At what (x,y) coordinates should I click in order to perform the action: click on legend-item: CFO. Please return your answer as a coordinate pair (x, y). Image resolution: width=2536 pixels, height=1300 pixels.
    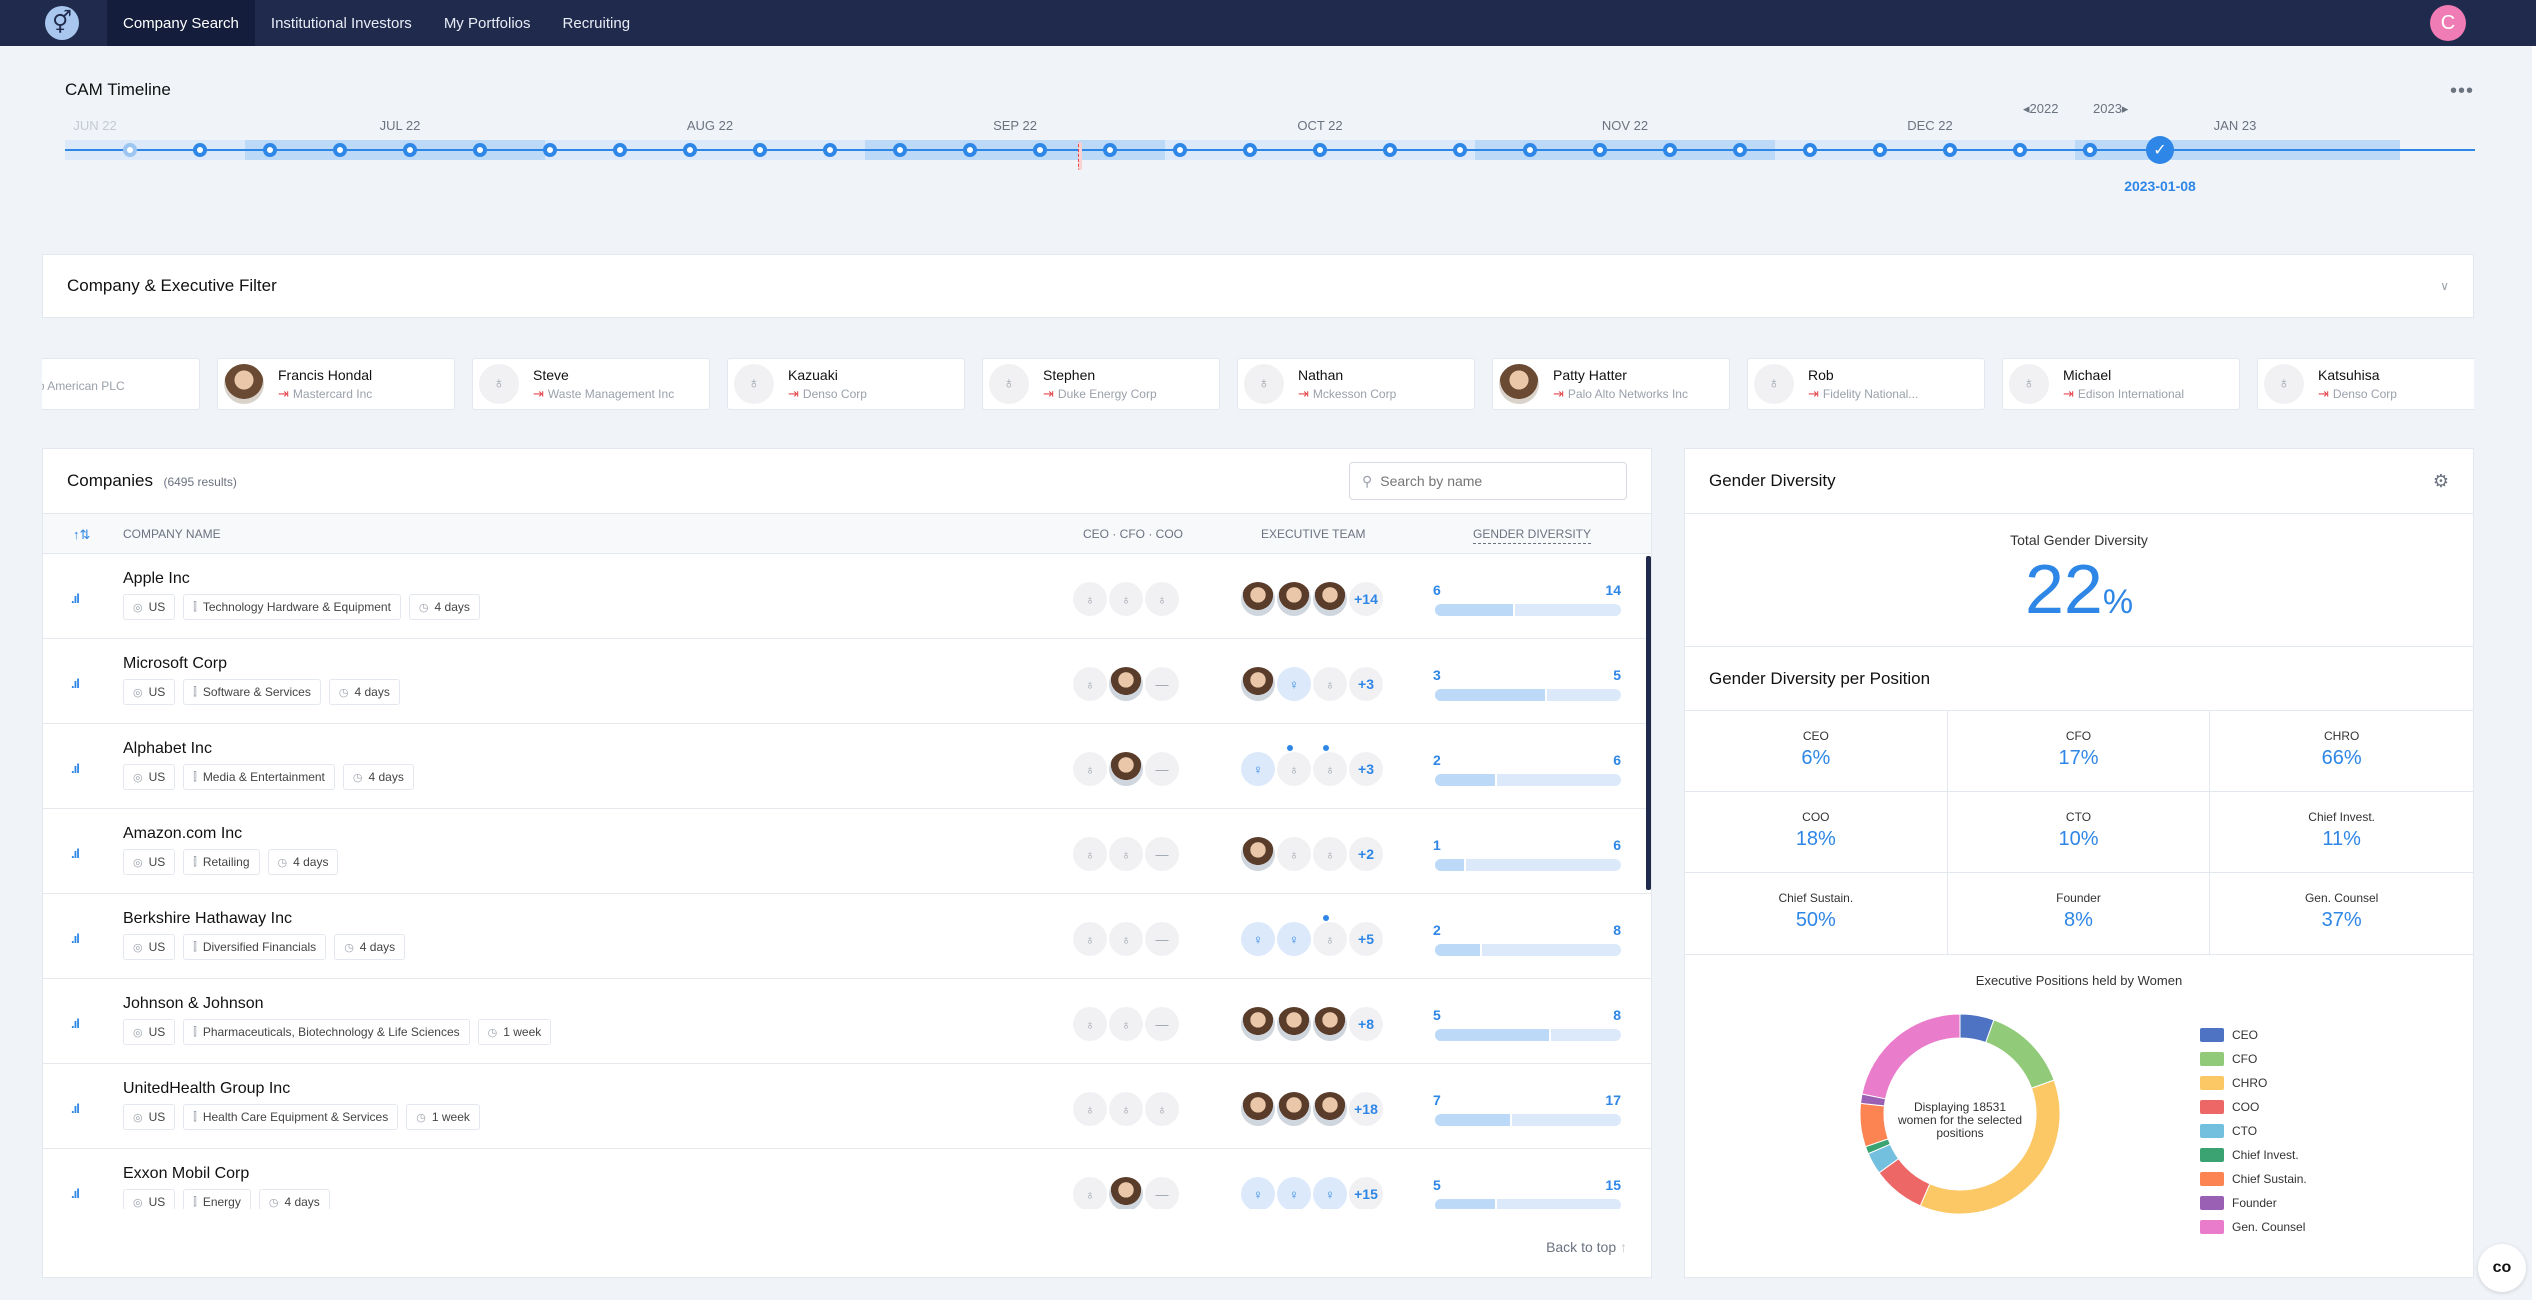
    Looking at the image, I should click on (2253, 1059).